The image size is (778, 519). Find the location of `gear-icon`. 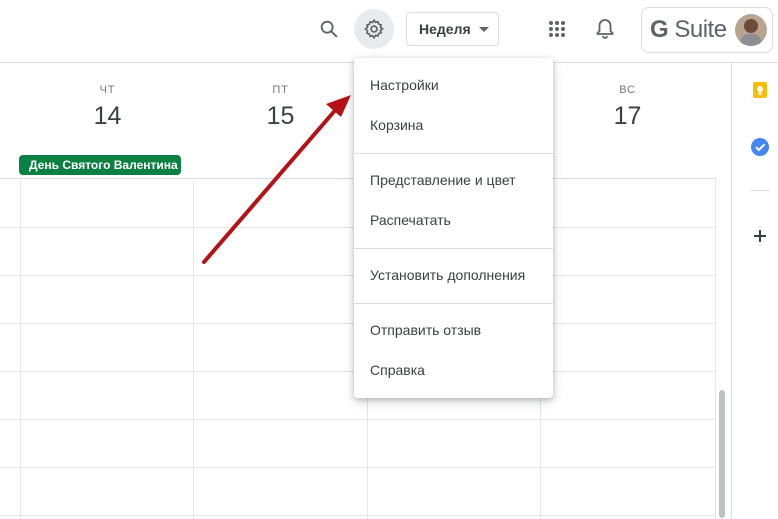

gear-icon is located at coordinates (374, 29).